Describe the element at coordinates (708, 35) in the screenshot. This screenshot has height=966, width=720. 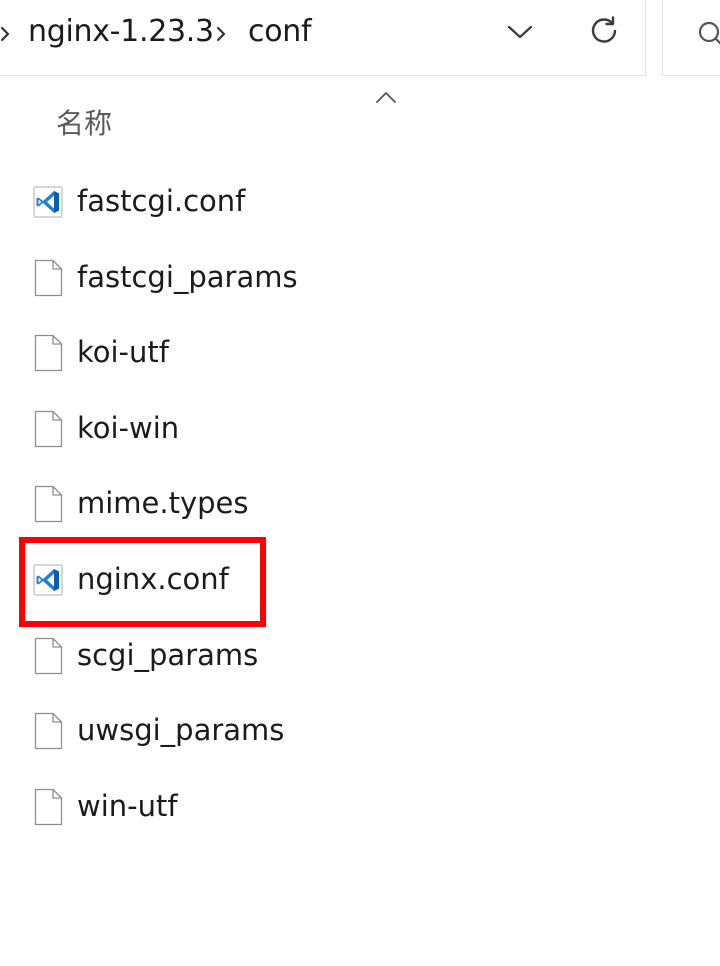
I see `search-icon` at that location.